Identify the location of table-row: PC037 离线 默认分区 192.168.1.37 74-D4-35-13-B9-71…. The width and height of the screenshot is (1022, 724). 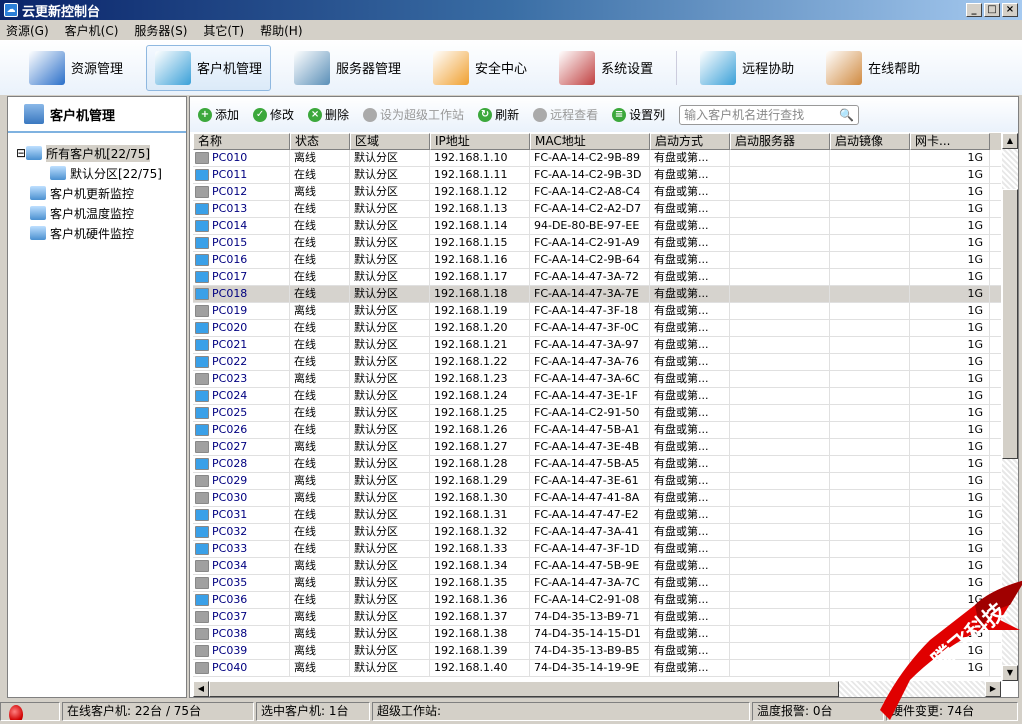
(597, 617).